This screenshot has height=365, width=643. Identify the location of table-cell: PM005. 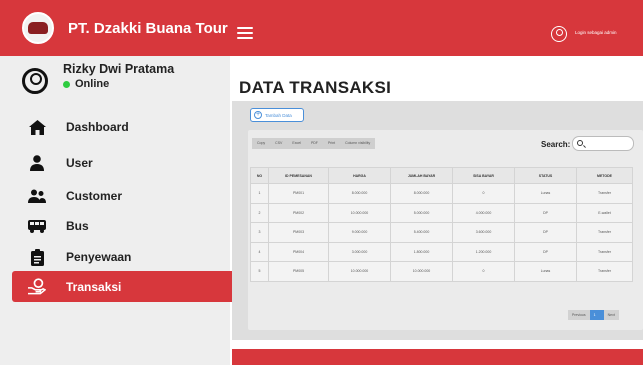
(298, 271).